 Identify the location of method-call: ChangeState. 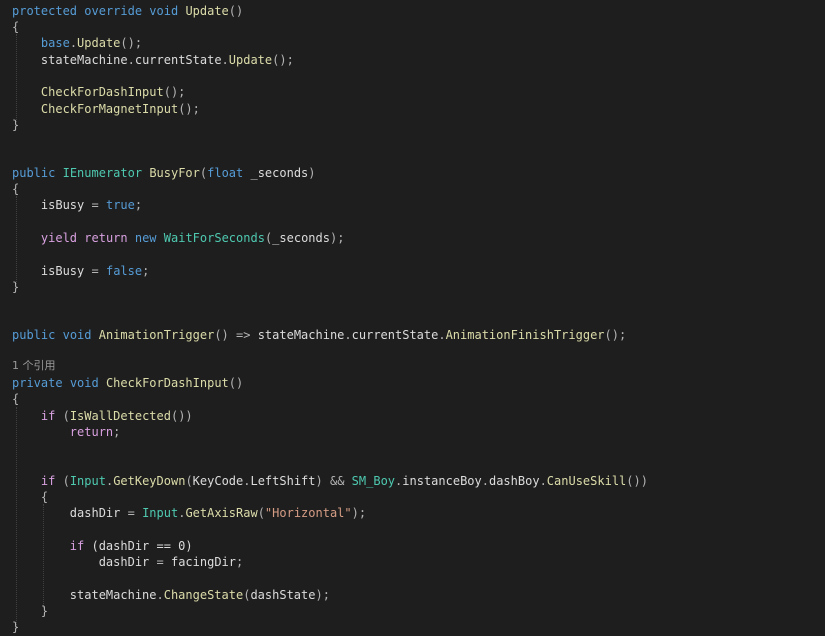
(203, 595).